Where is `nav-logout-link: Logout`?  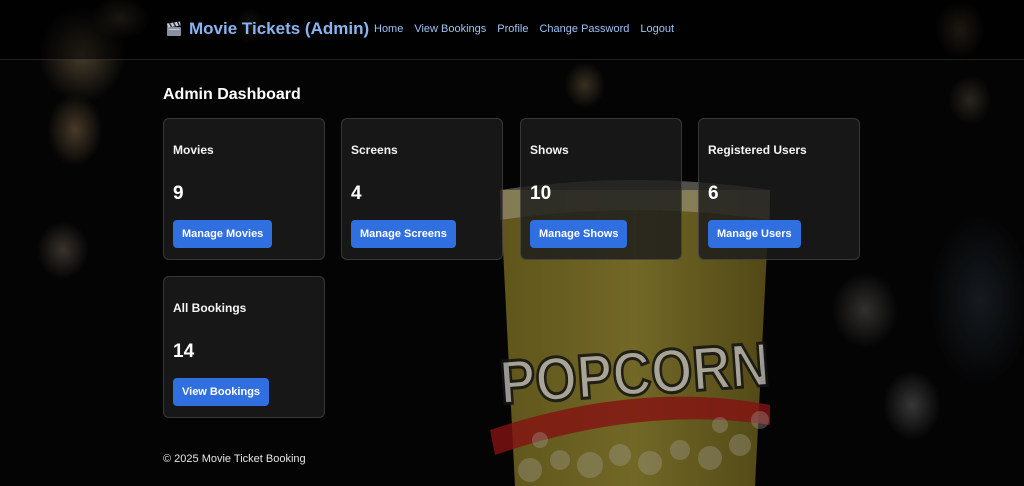 nav-logout-link: Logout is located at coordinates (657, 29).